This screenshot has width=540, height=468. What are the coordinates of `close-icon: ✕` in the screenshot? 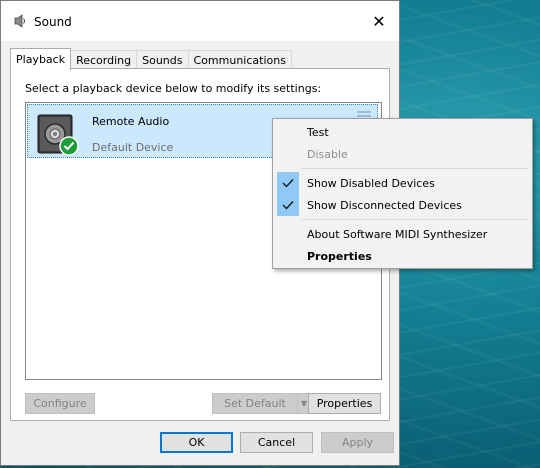 It's located at (379, 21).